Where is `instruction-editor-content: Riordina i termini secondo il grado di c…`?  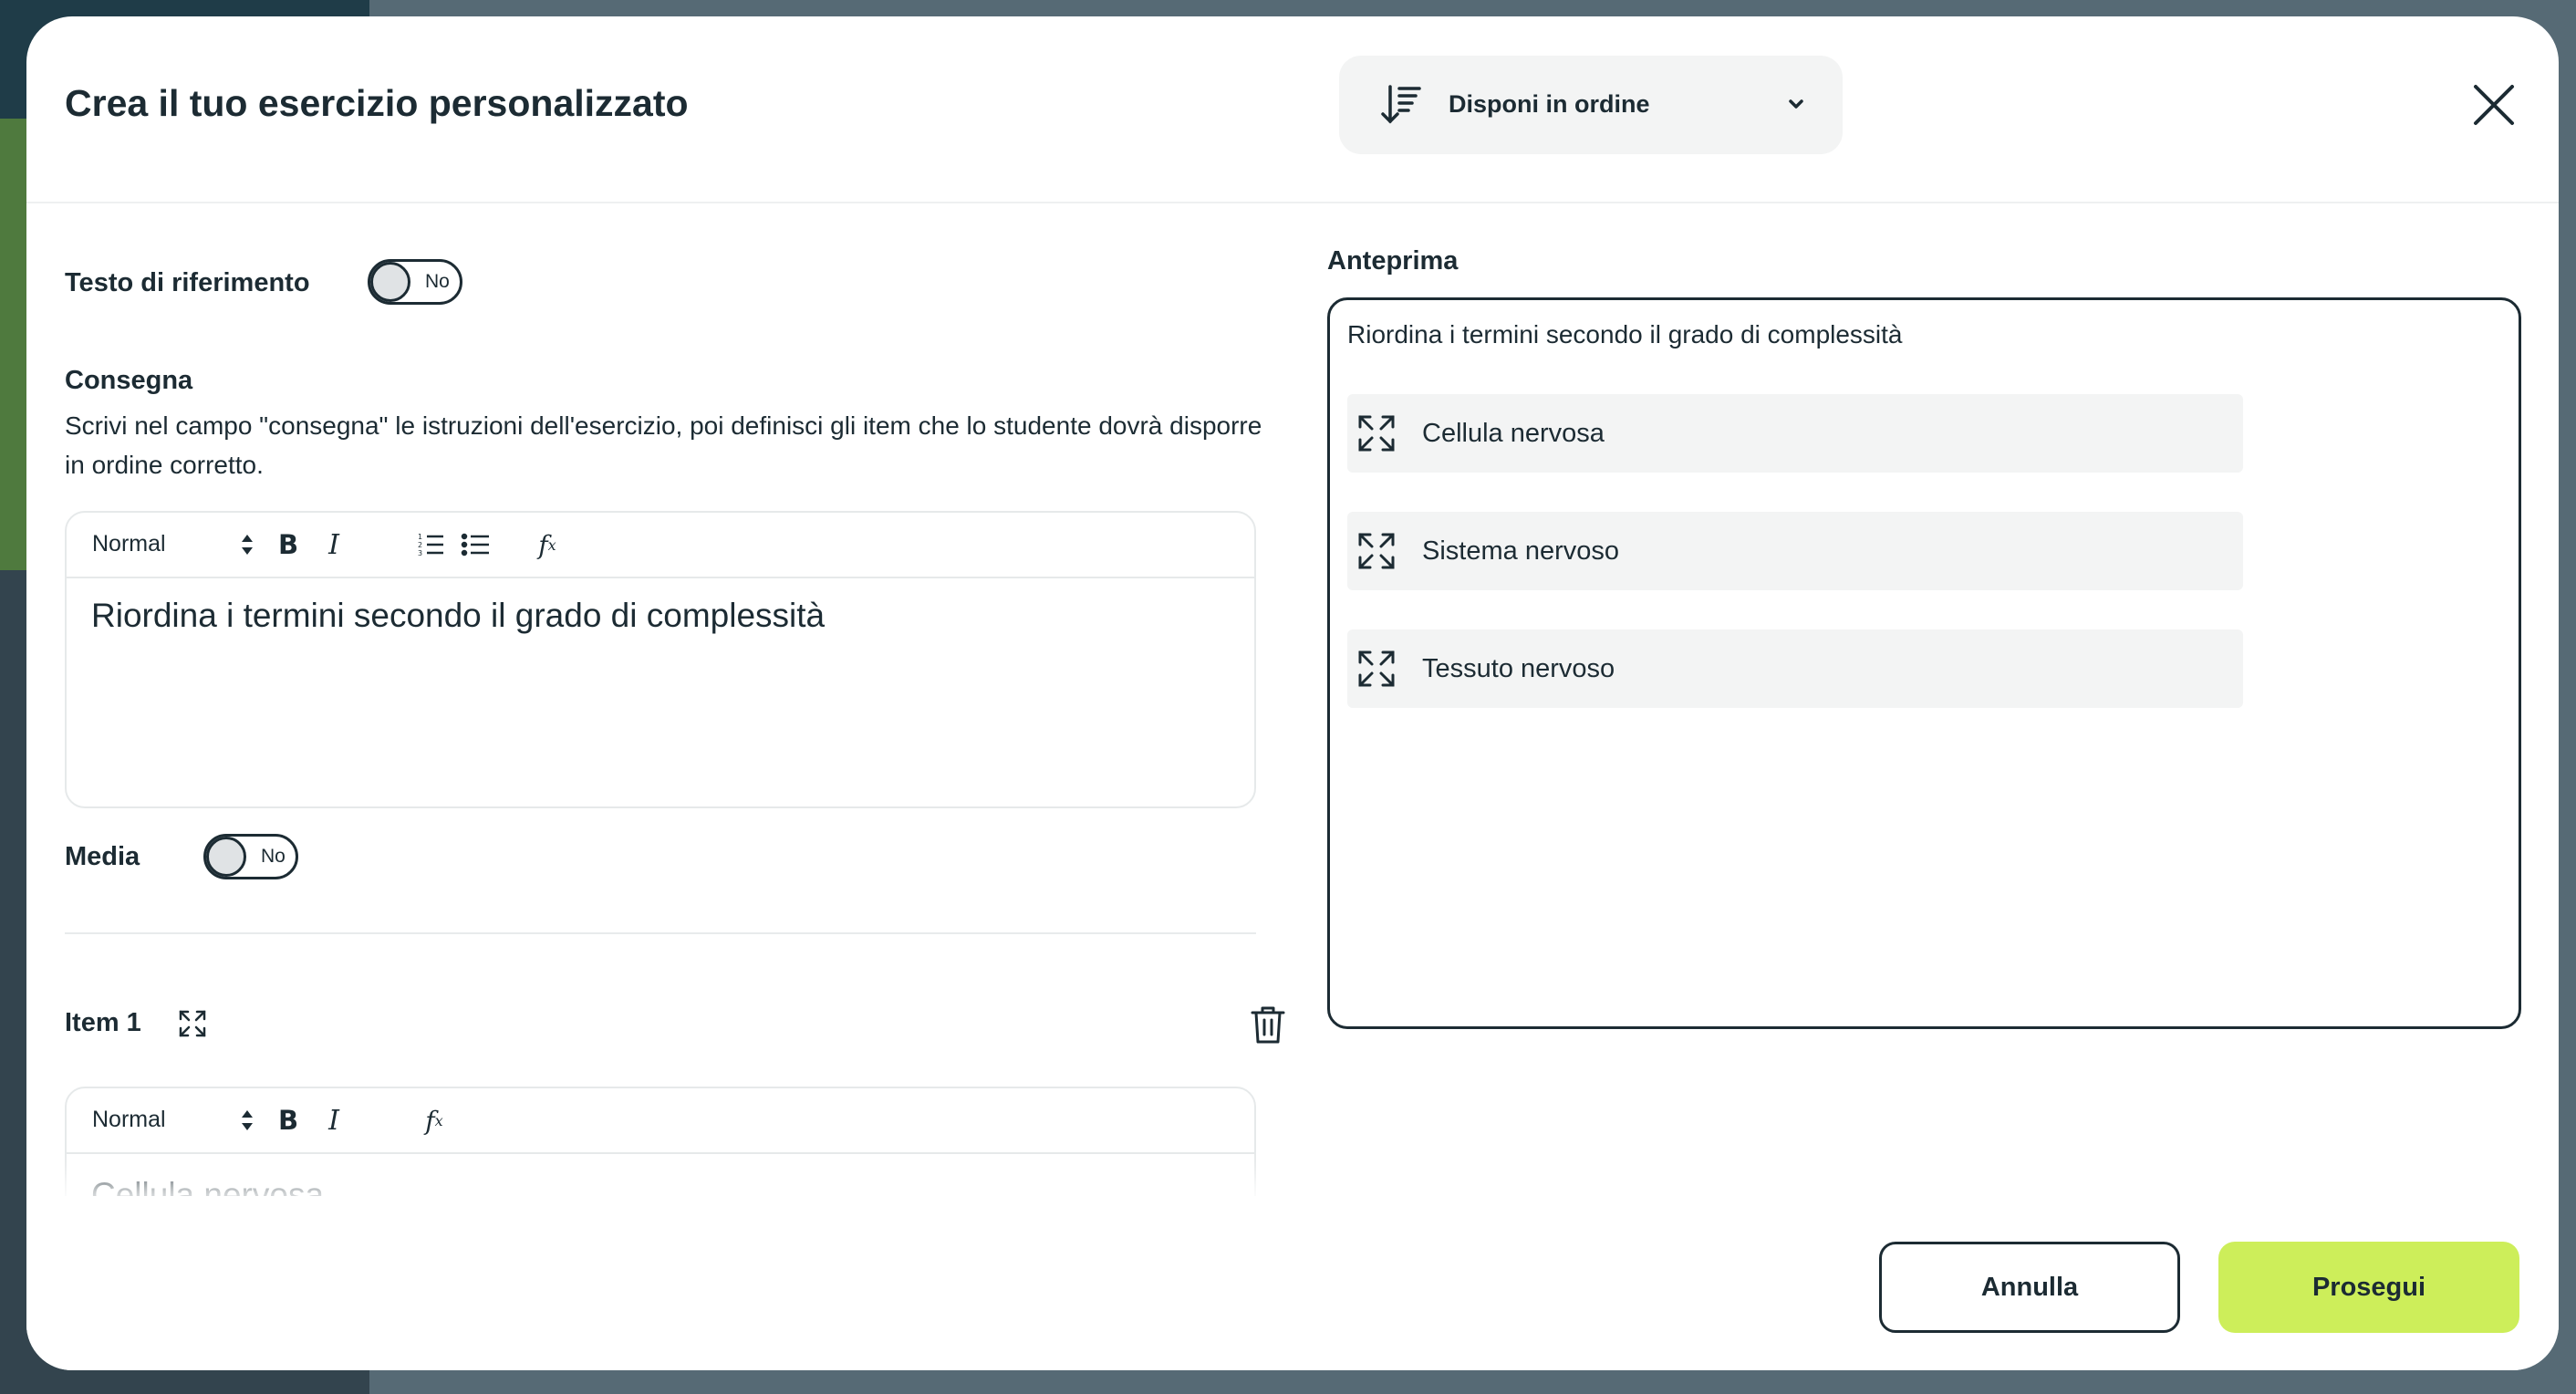 instruction-editor-content: Riordina i termini secondo il grado di c… is located at coordinates (660, 616).